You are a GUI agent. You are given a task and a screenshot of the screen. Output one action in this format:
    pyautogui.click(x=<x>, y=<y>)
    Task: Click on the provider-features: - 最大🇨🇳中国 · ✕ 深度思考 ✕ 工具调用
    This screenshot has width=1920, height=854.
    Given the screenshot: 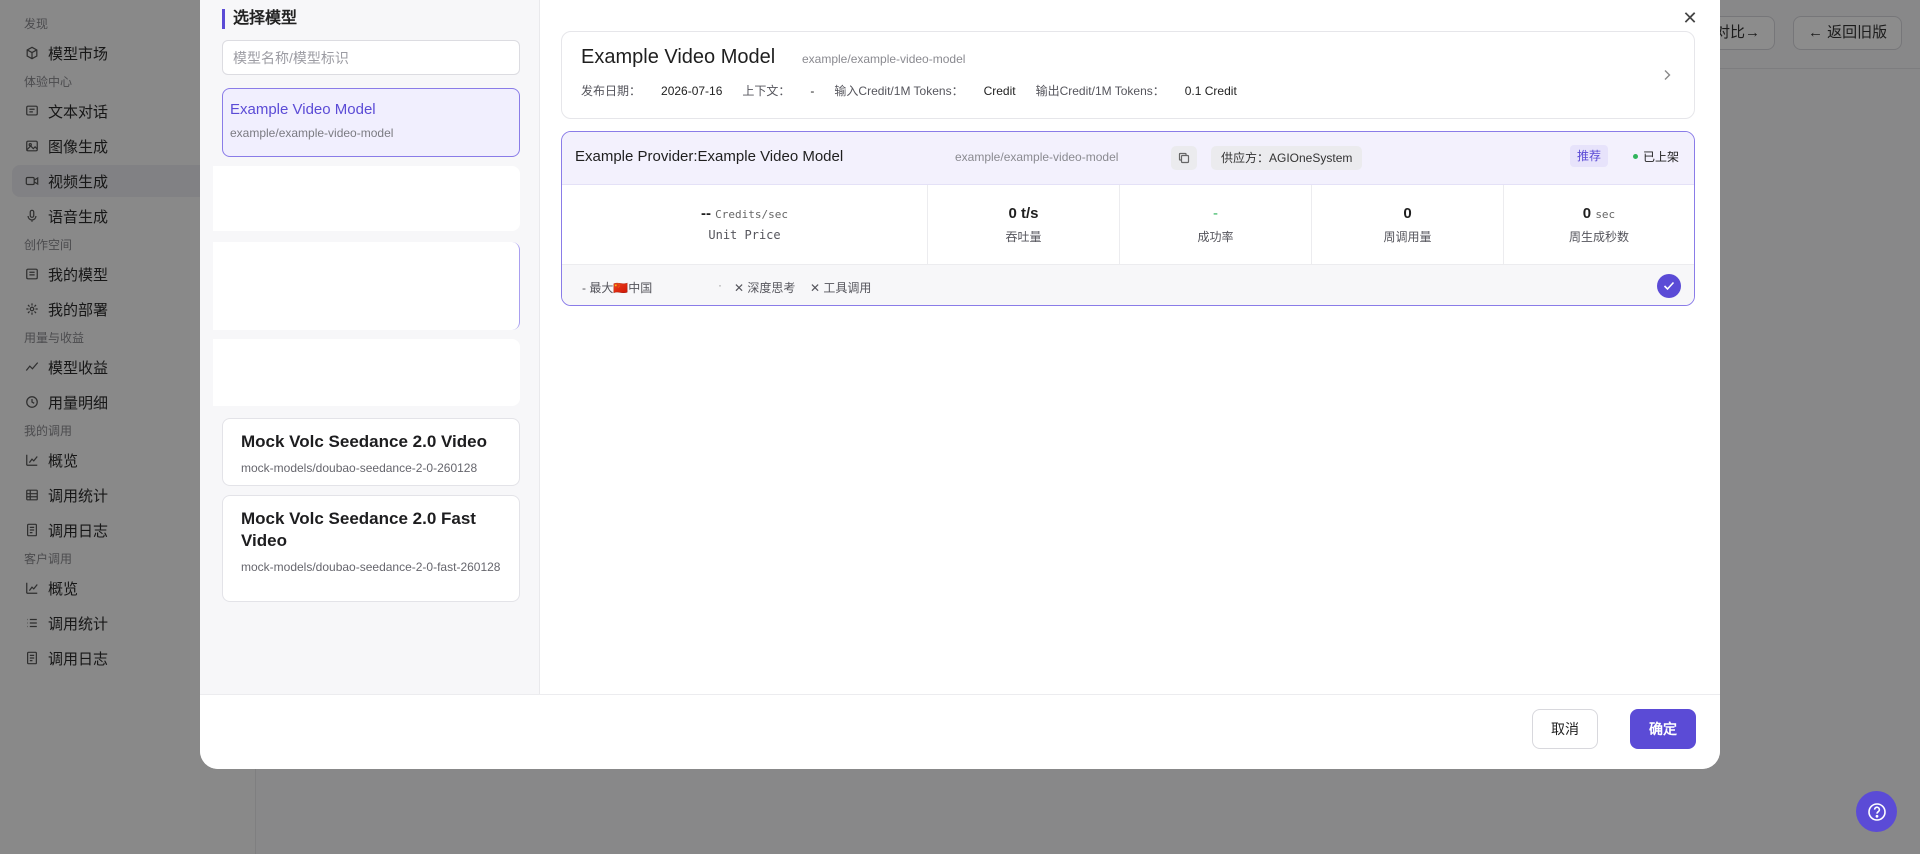 What is the action you would take?
    pyautogui.click(x=1128, y=285)
    